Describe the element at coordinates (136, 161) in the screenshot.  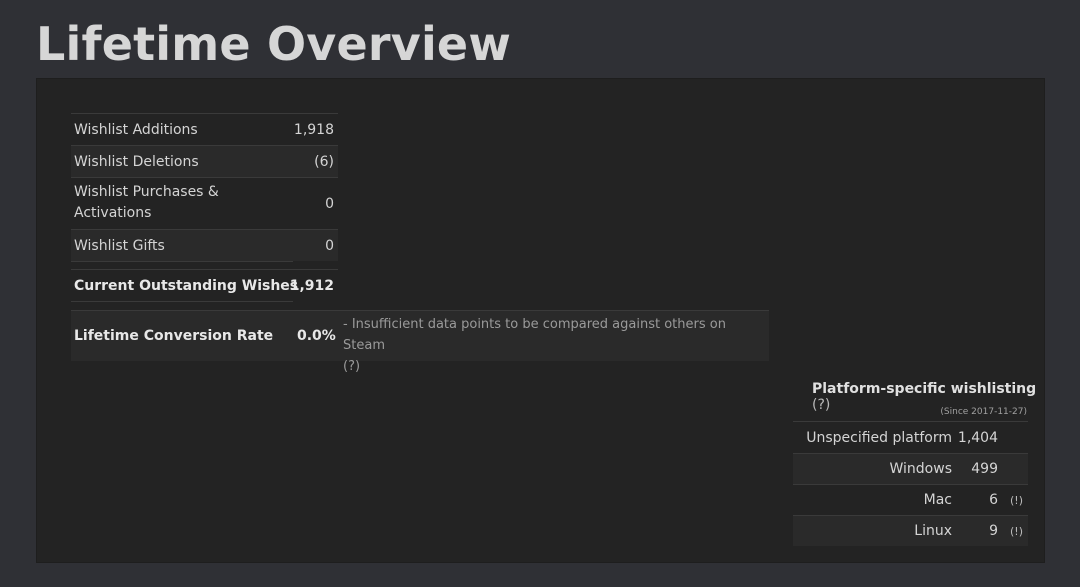
I see `stat-label: Wishlist Deletions` at that location.